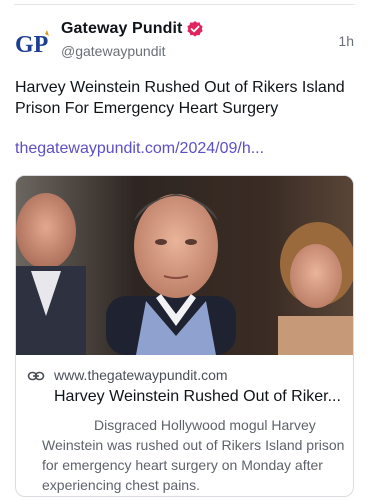 The image size is (369, 500). Describe the element at coordinates (121, 29) in the screenshot. I see `author-name: Gateway Pundit` at that location.